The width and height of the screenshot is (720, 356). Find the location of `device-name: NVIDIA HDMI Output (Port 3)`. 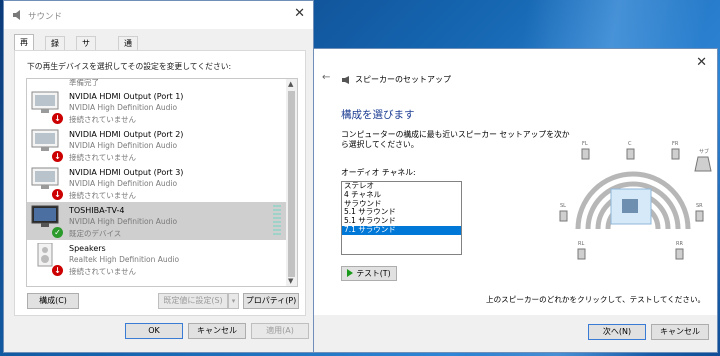

device-name: NVIDIA HDMI Output (Port 3) is located at coordinates (126, 172).